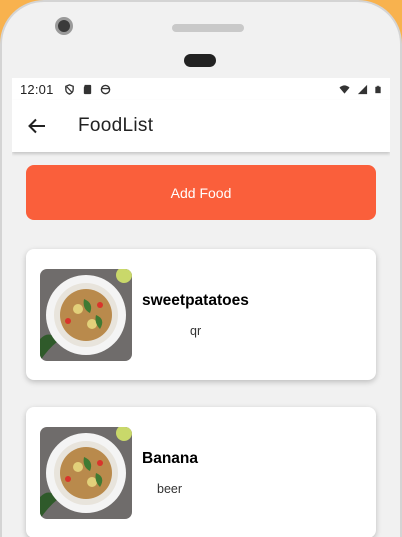 Image resolution: width=402 pixels, height=537 pixels. I want to click on battery-icon, so click(378, 89).